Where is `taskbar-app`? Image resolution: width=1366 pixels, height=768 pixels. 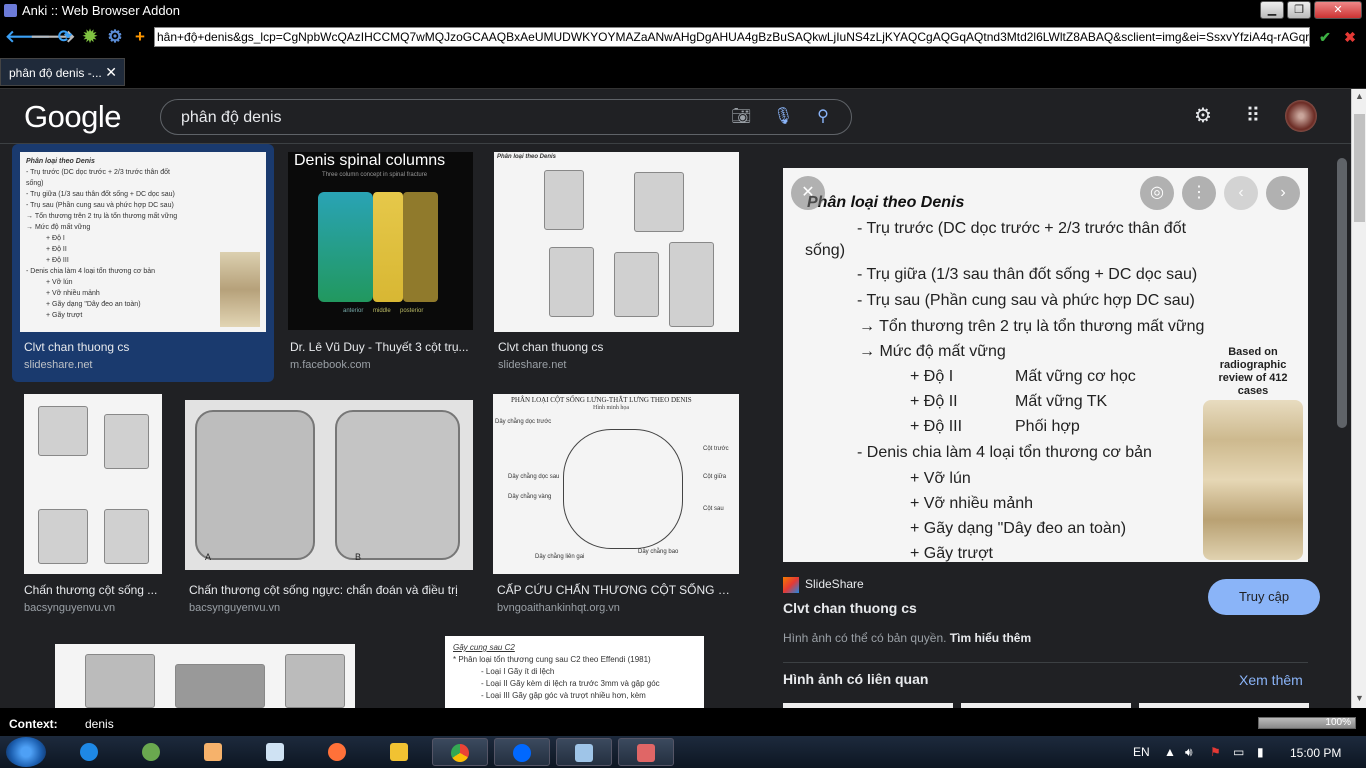
taskbar-app is located at coordinates (152, 752).